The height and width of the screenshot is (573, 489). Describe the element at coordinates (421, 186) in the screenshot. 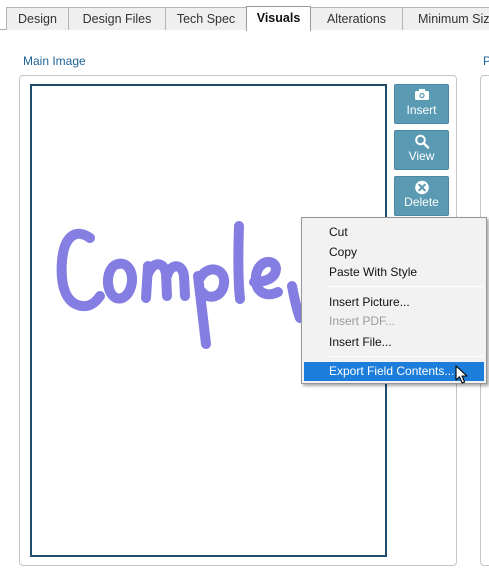

I see `close-circle-icon` at that location.